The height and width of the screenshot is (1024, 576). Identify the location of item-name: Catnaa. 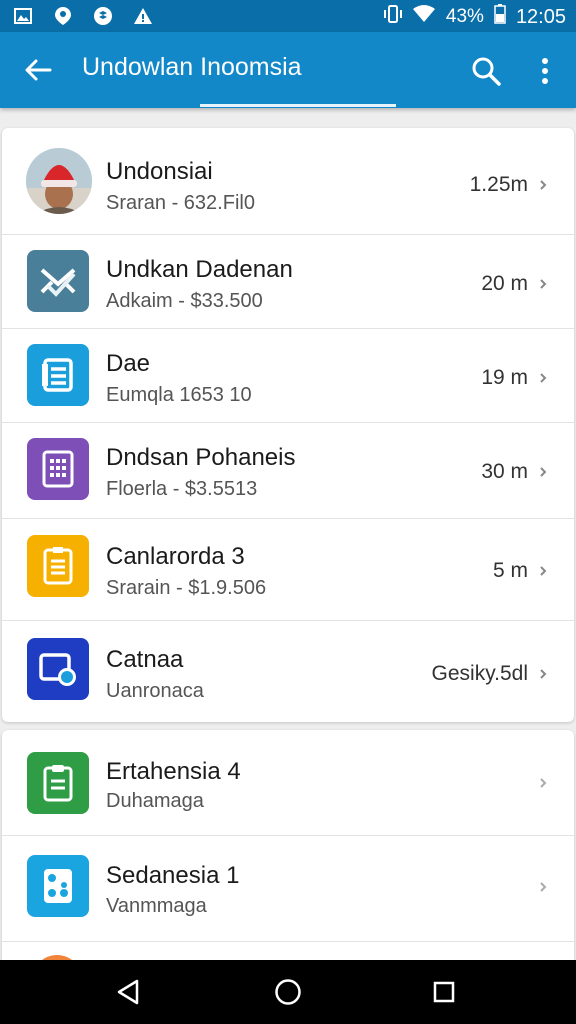
(145, 659).